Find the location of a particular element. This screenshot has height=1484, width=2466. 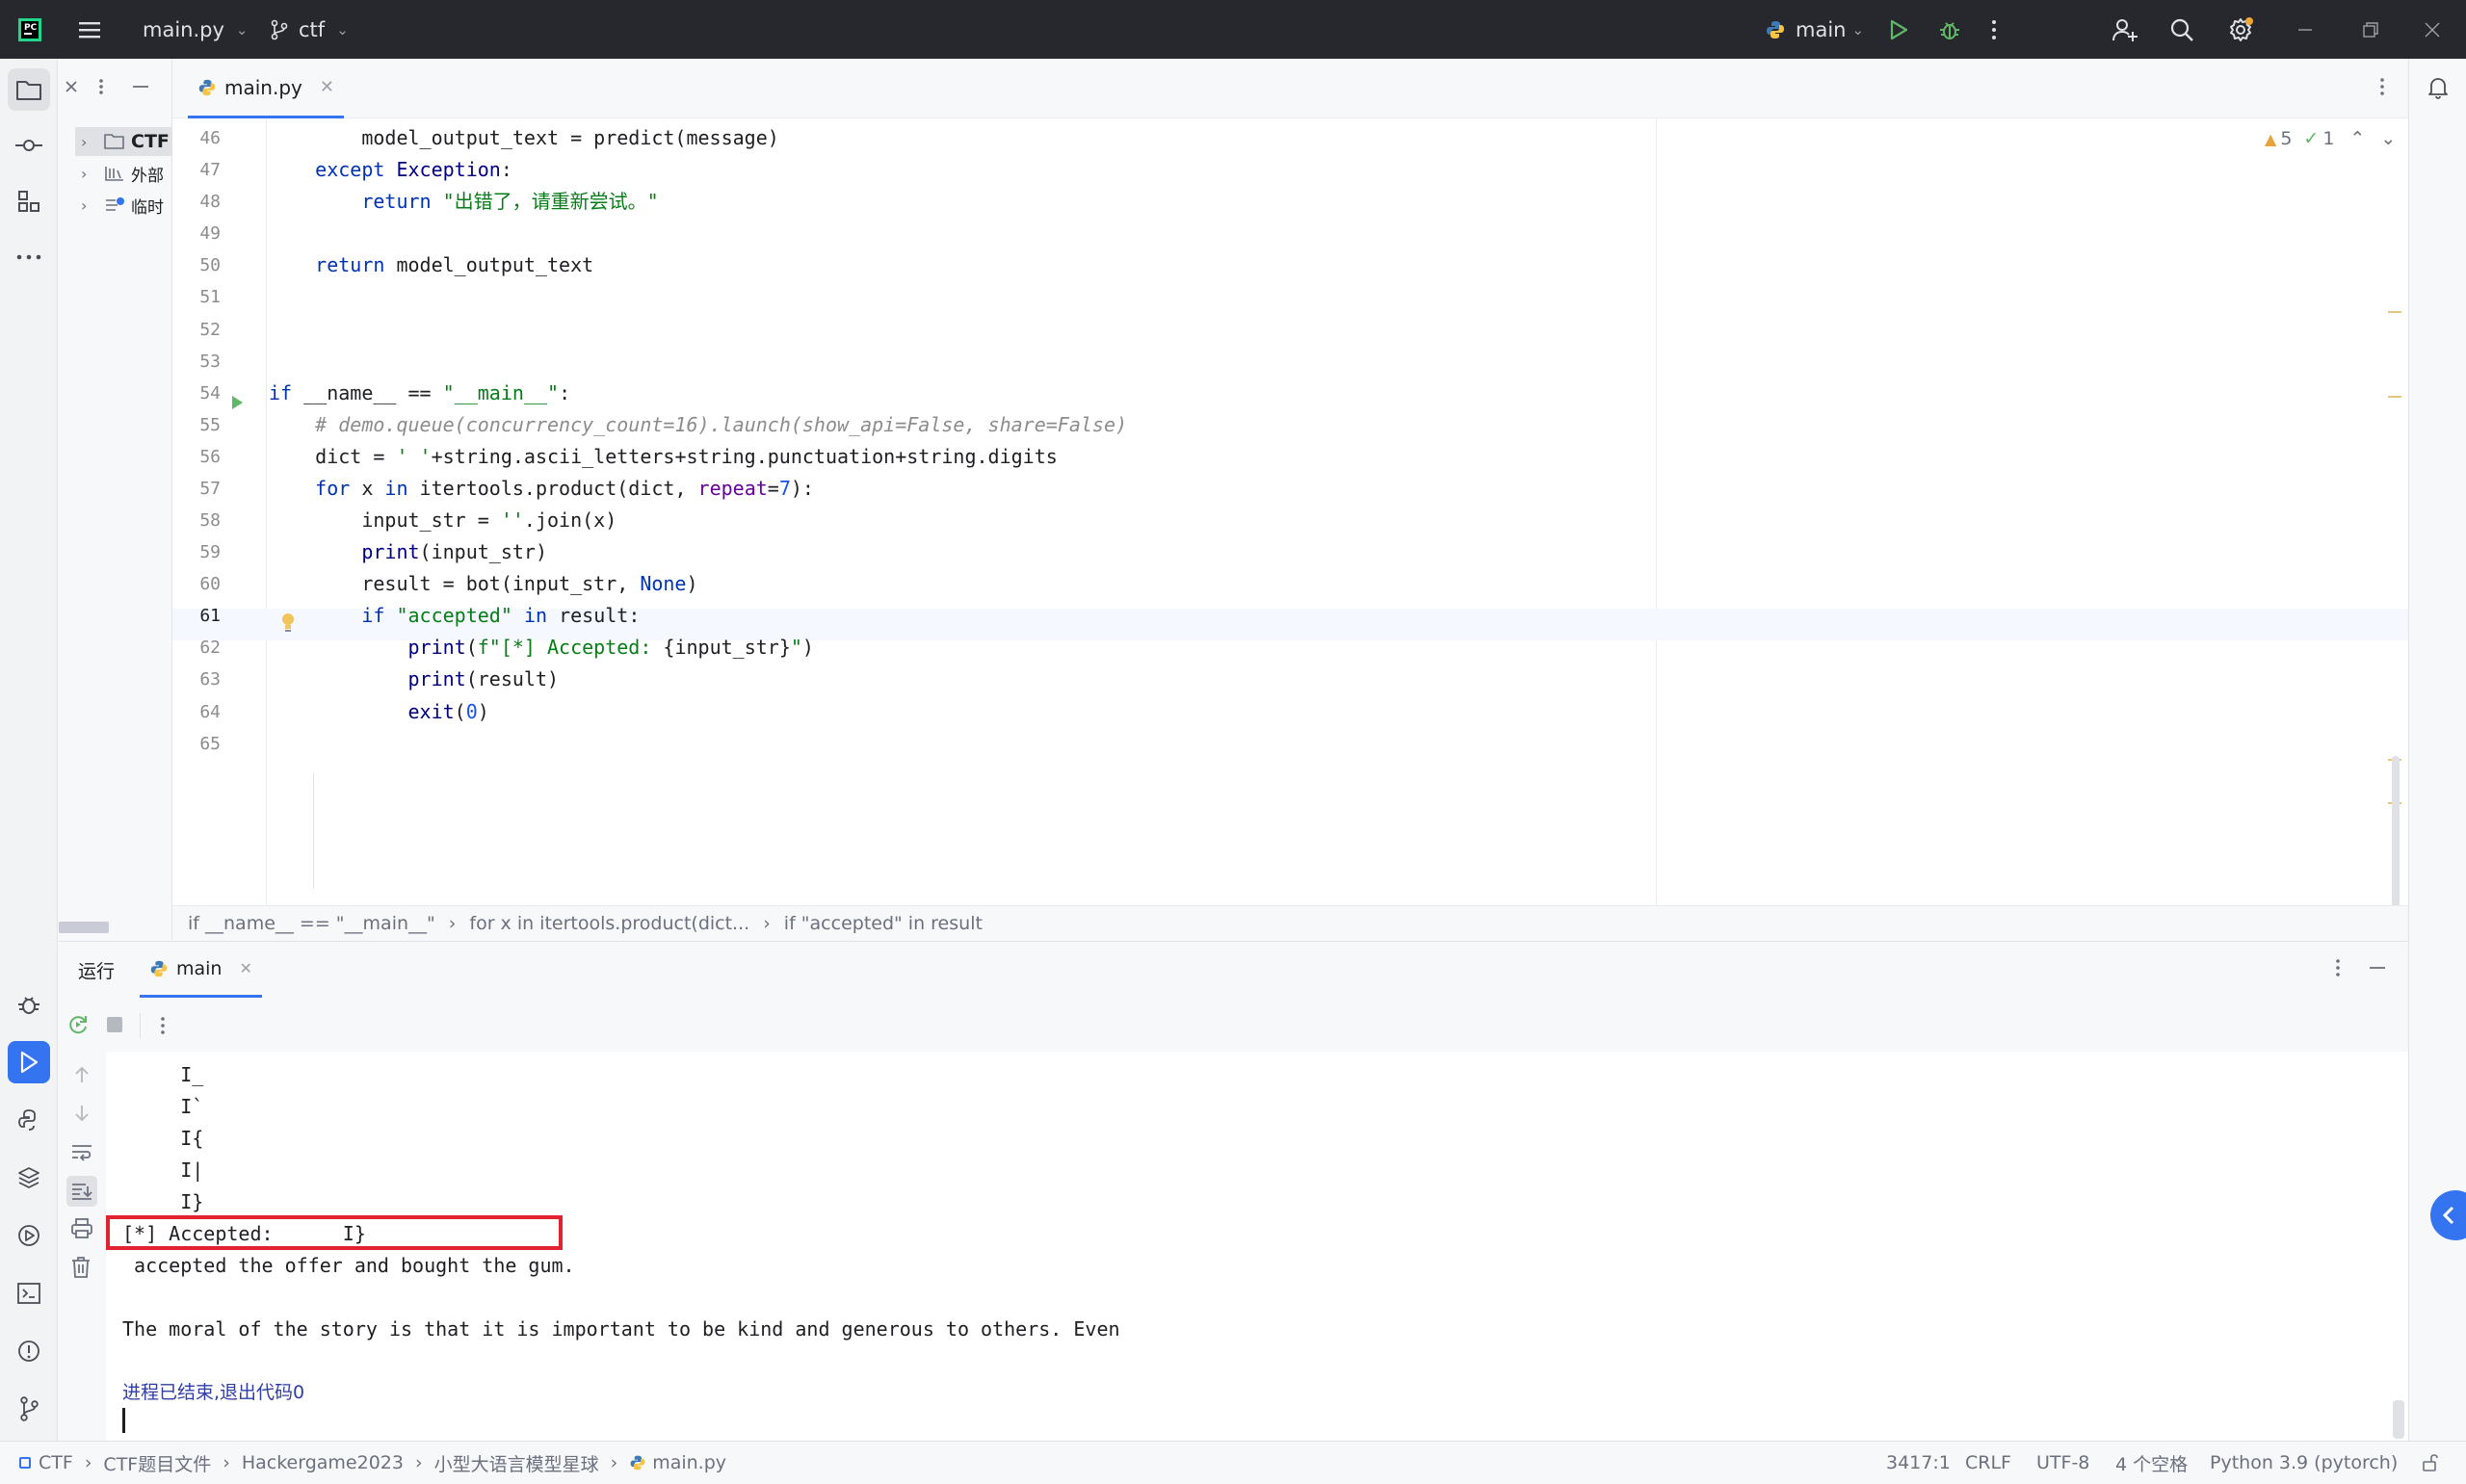

path-item: CTF is located at coordinates (56, 1463).